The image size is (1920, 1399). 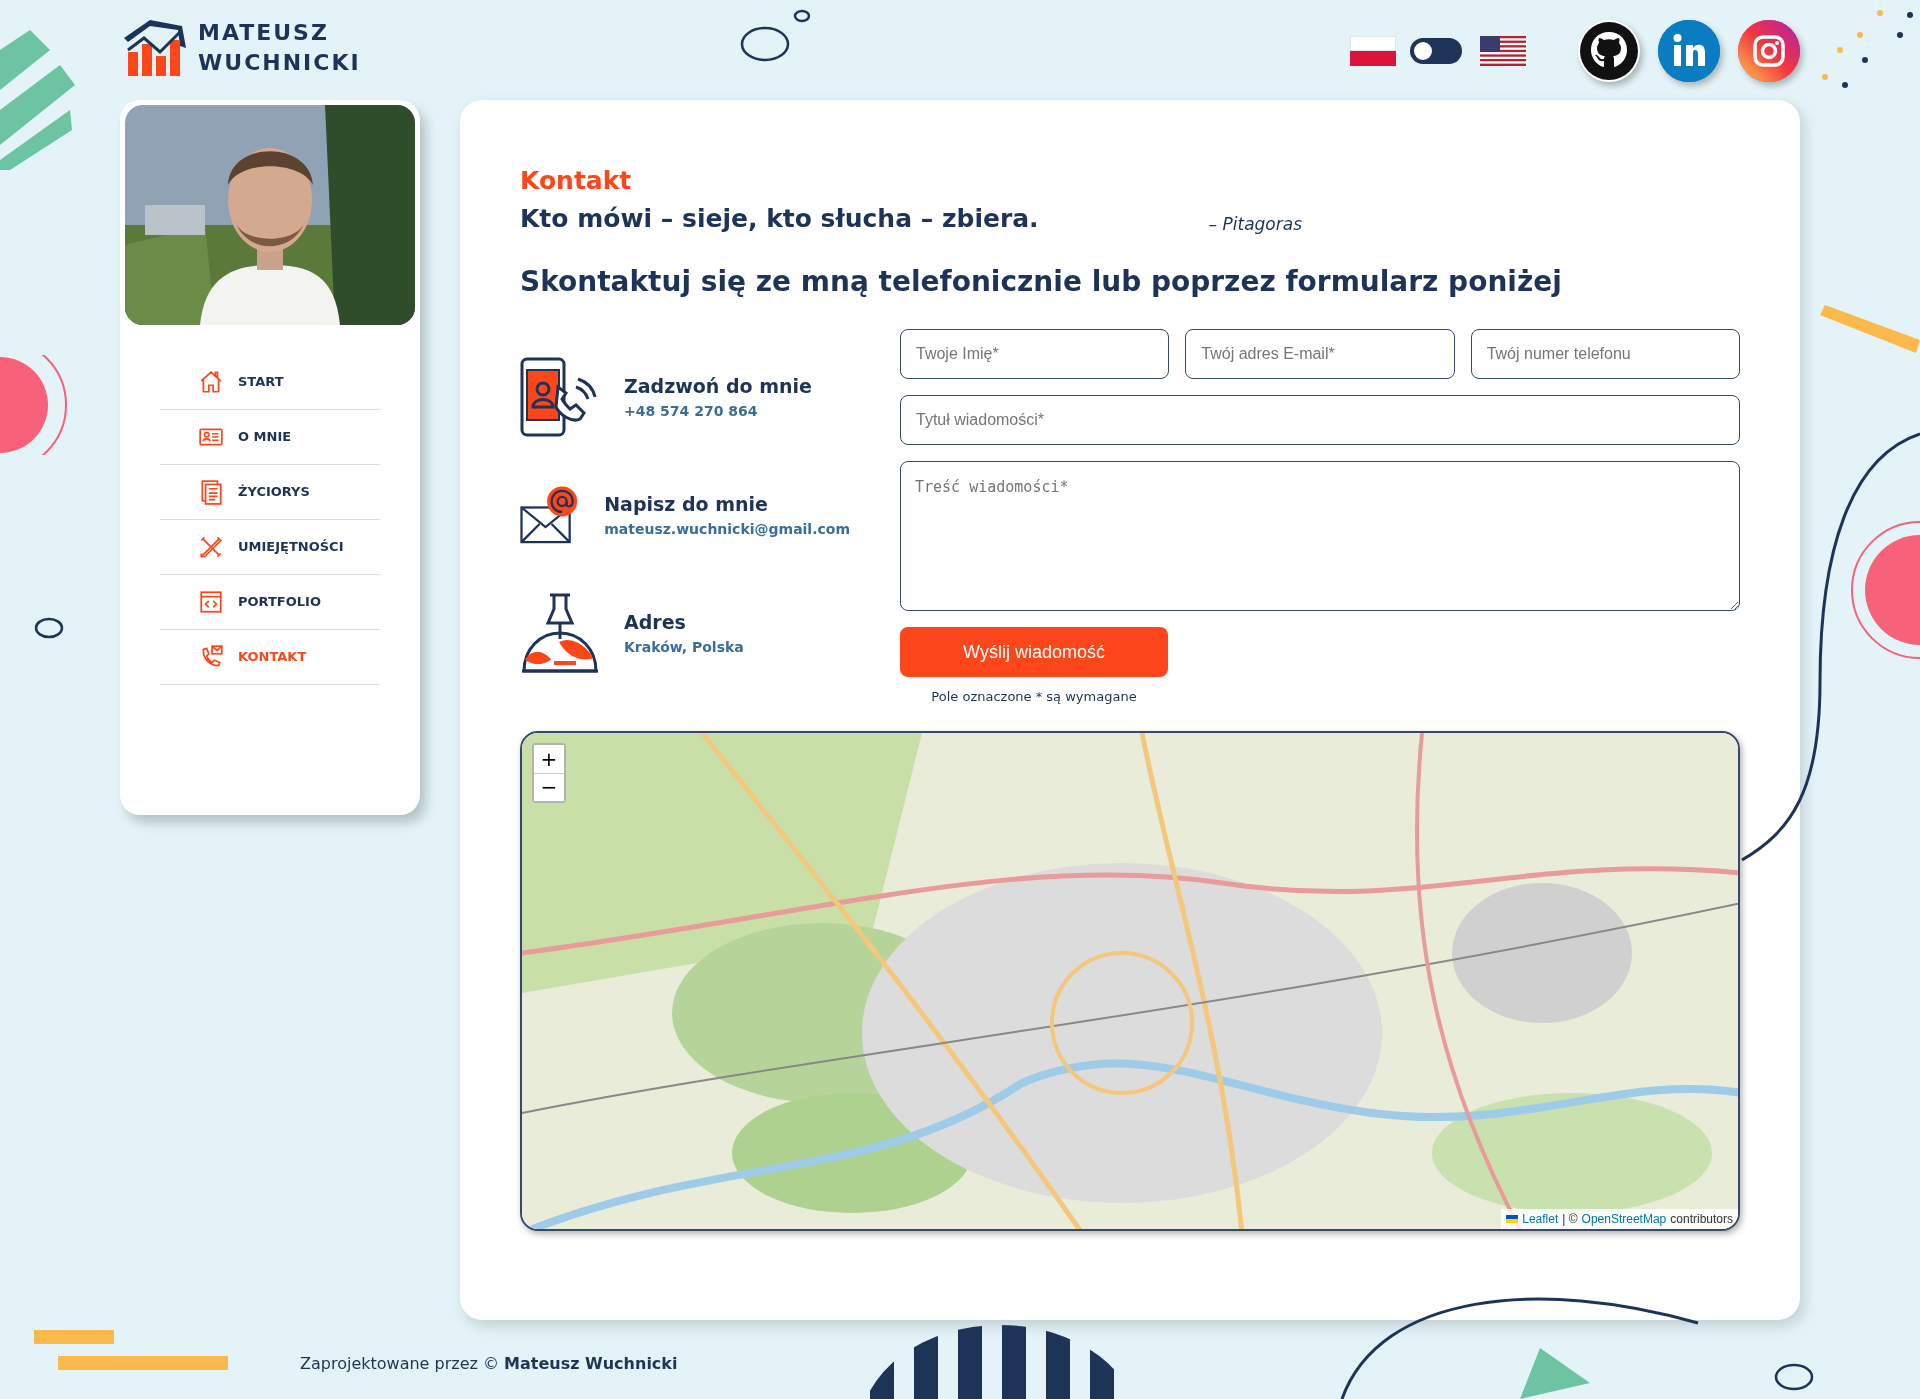 I want to click on page-title: Kontakt, so click(x=576, y=181).